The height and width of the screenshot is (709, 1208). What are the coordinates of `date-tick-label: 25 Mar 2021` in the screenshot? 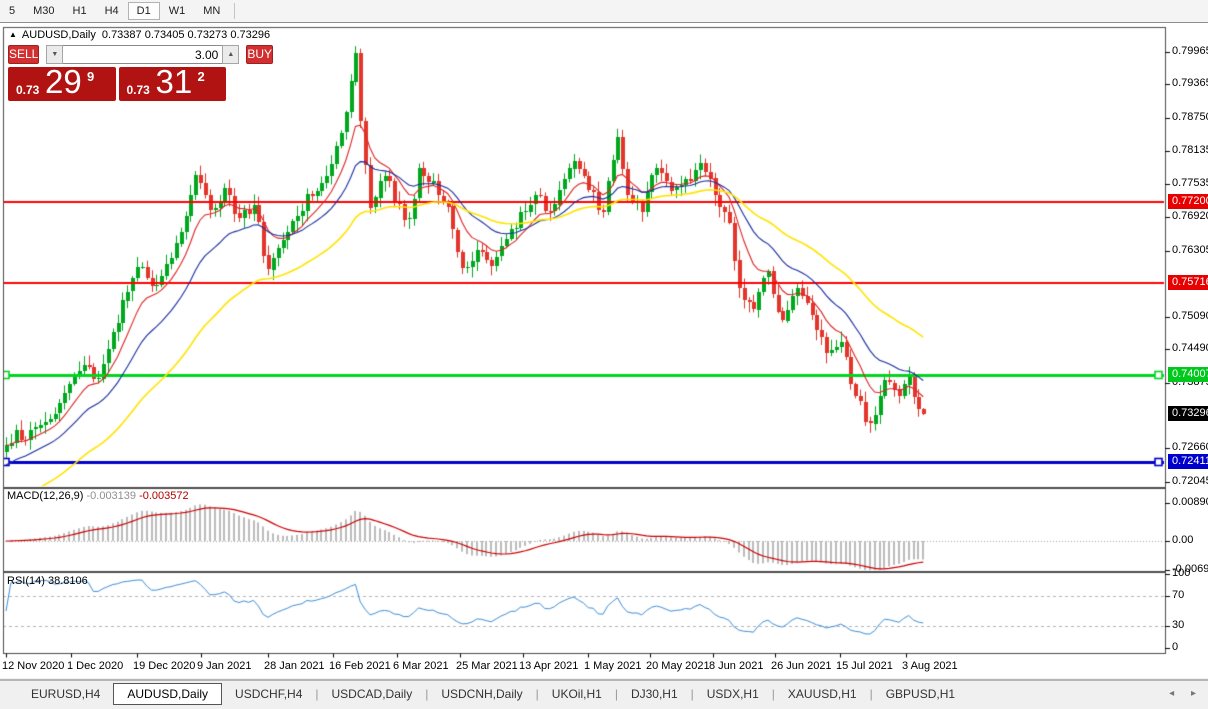 It's located at (487, 666).